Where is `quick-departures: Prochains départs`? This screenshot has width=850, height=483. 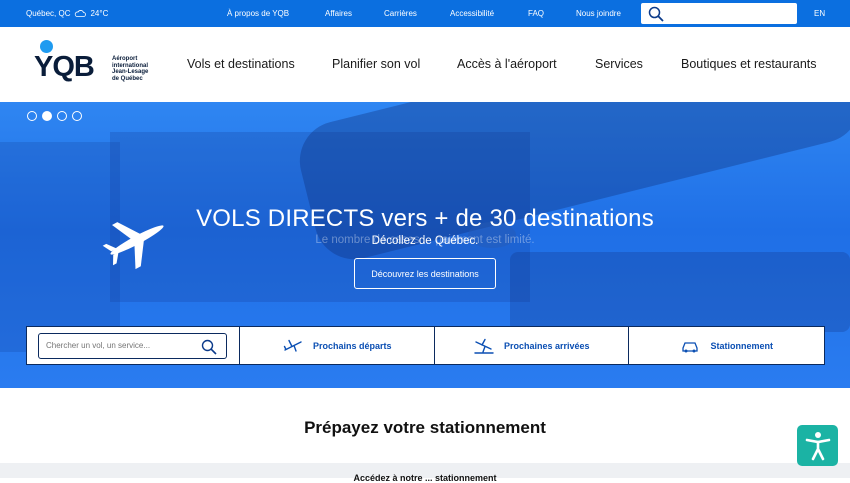 quick-departures: Prochains départs is located at coordinates (336, 345).